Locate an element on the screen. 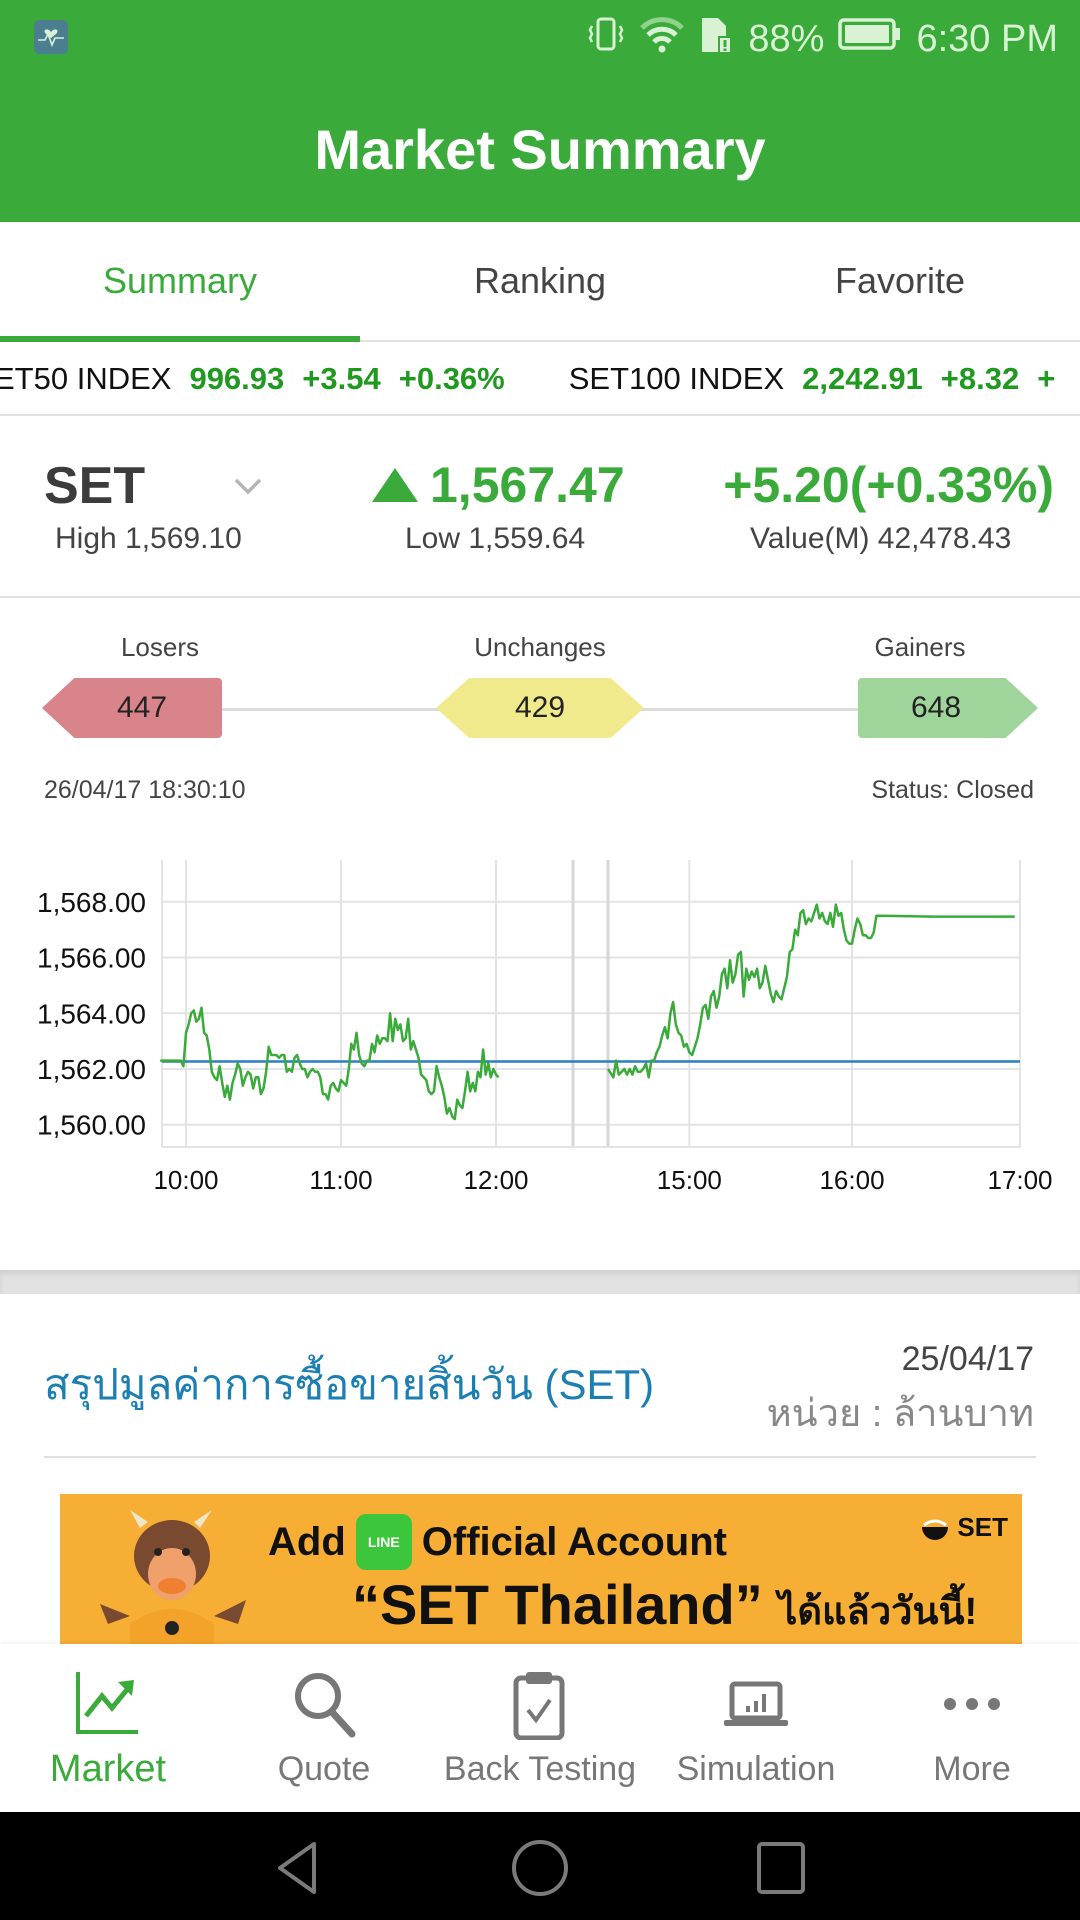 The width and height of the screenshot is (1080, 1920). gainers-label: Gainers is located at coordinates (920, 647).